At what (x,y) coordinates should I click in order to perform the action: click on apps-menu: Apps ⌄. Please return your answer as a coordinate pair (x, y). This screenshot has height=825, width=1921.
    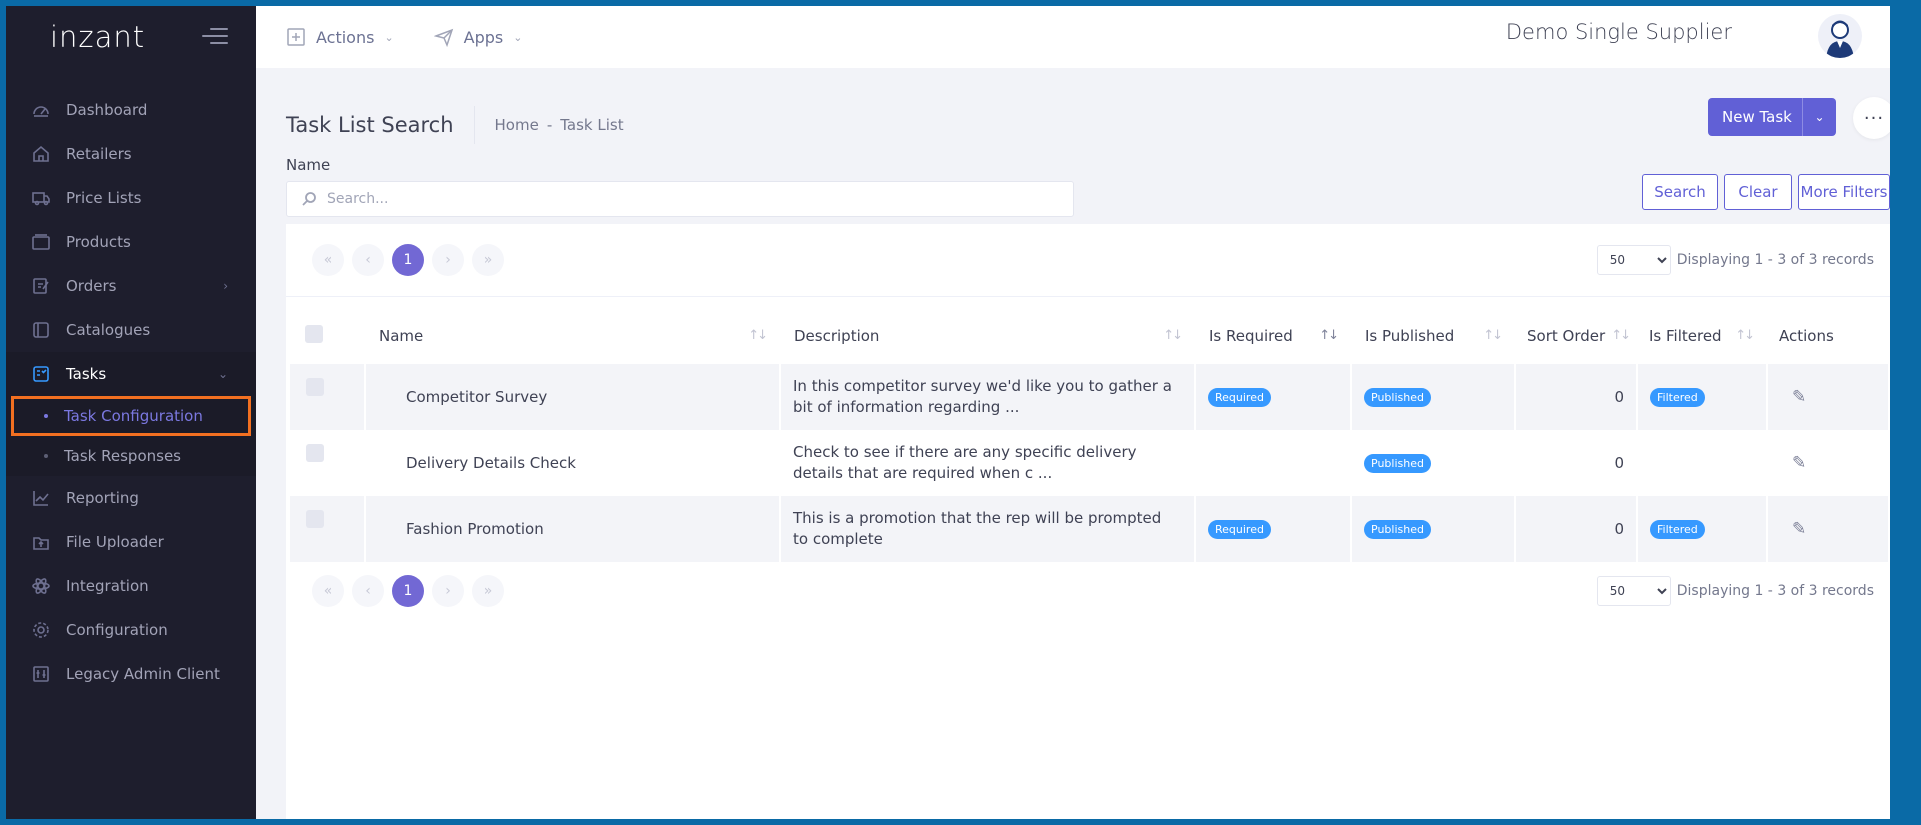
    Looking at the image, I should click on (477, 37).